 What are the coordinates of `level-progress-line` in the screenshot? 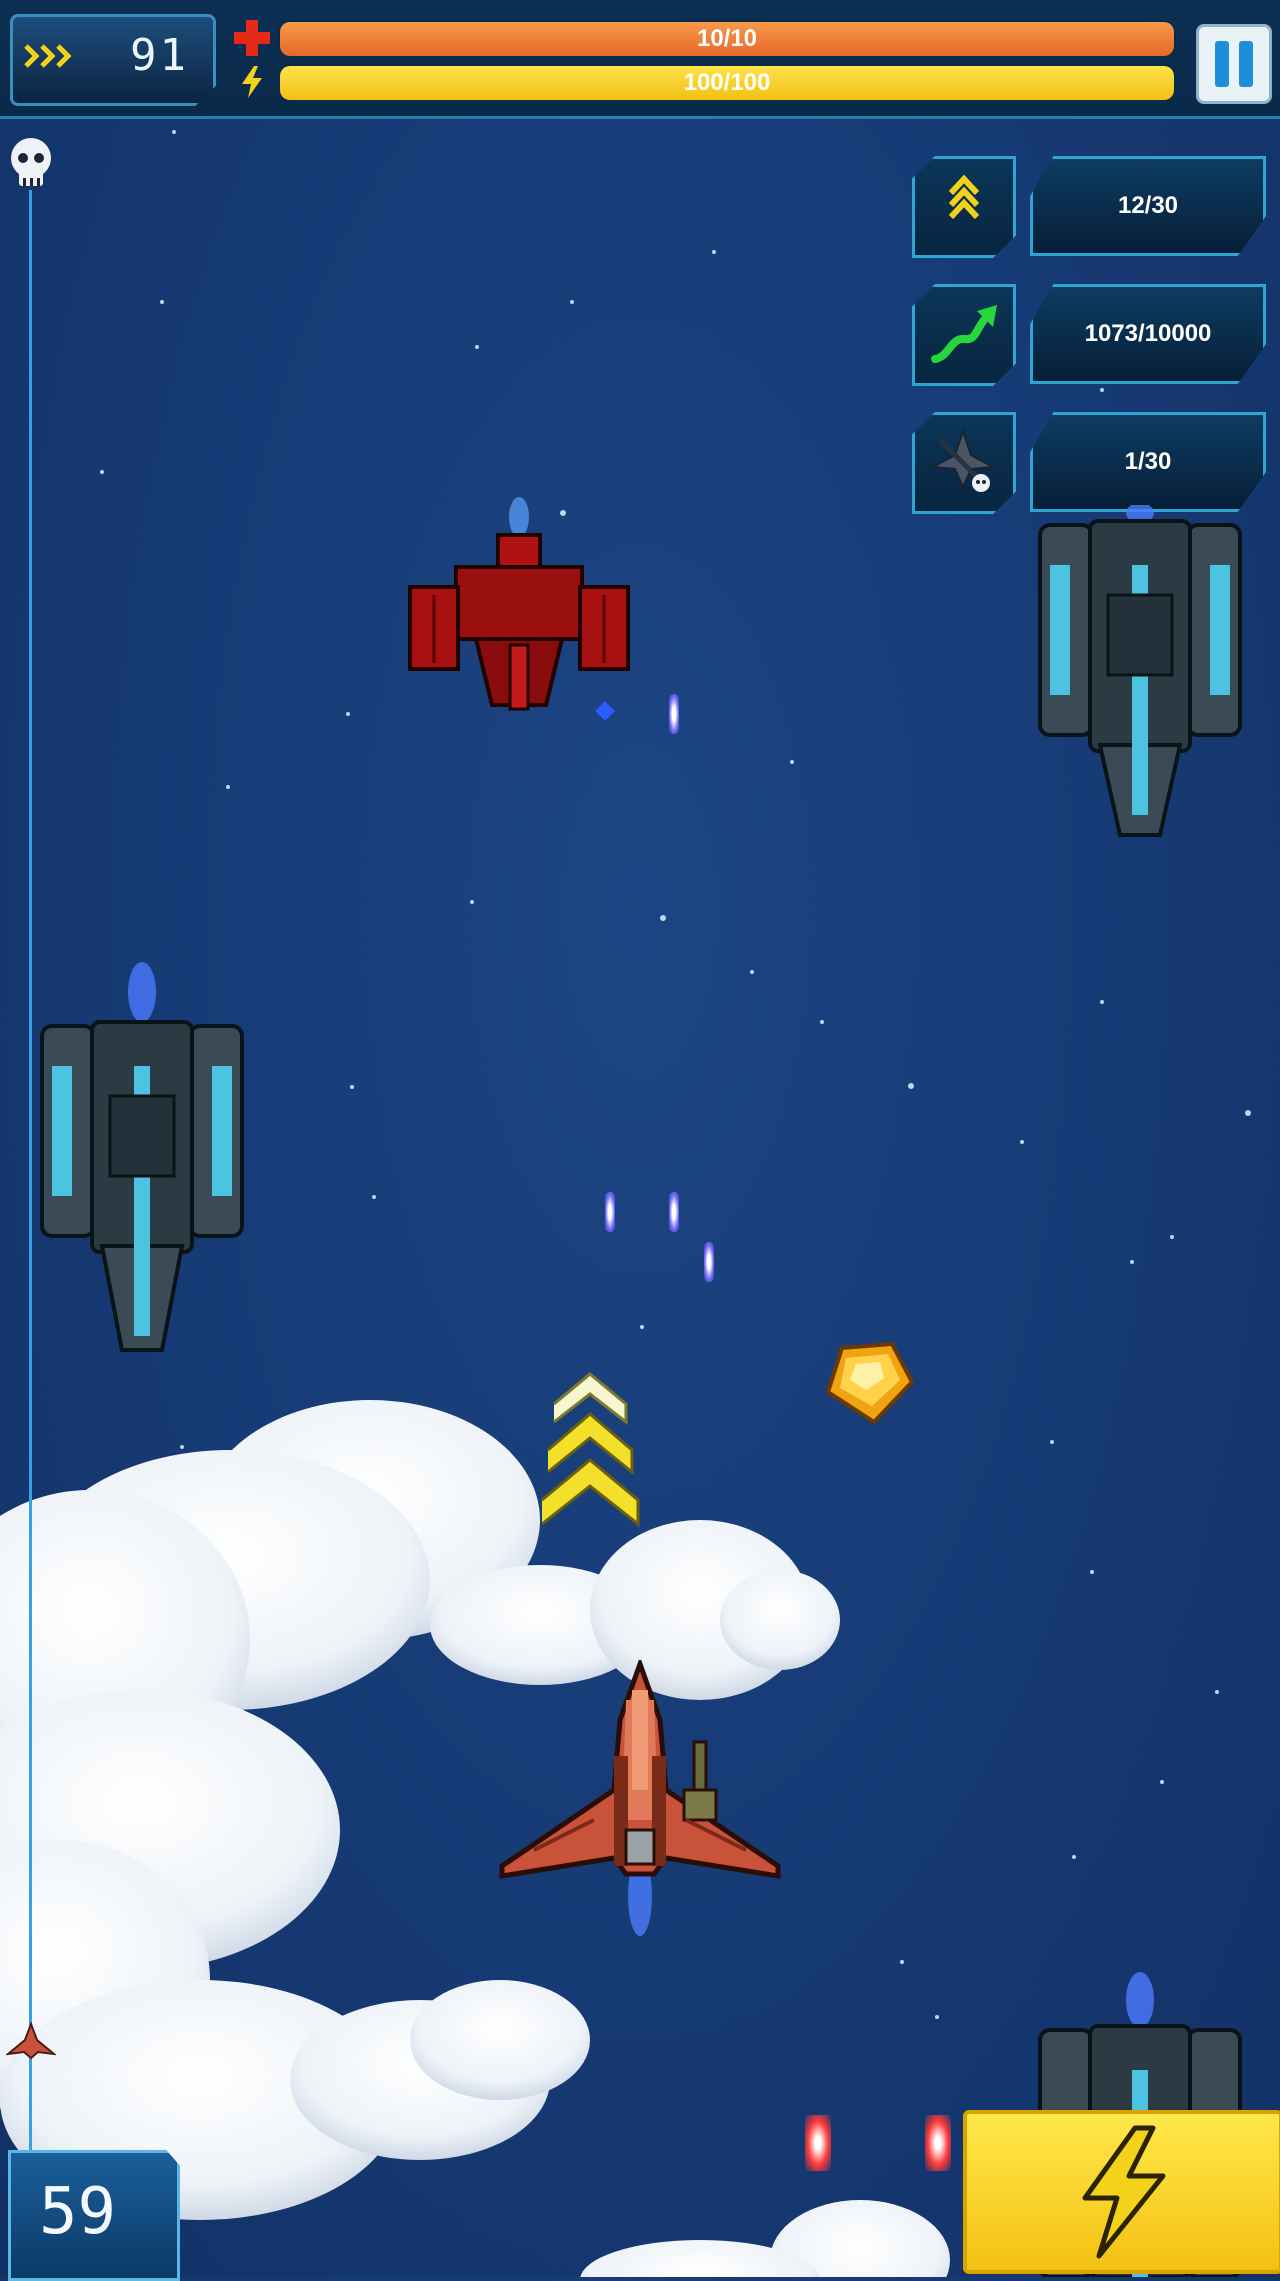 It's located at (30, 1170).